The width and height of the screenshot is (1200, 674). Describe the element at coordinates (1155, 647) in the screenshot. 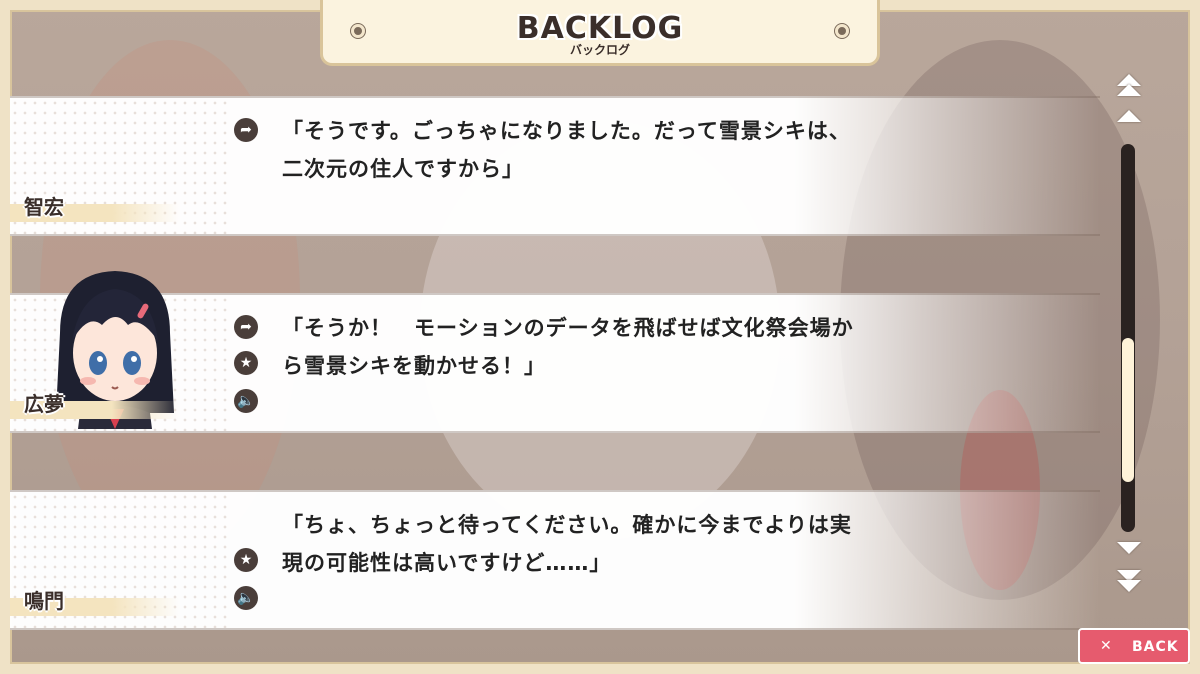

I see `back-label: BACK` at that location.